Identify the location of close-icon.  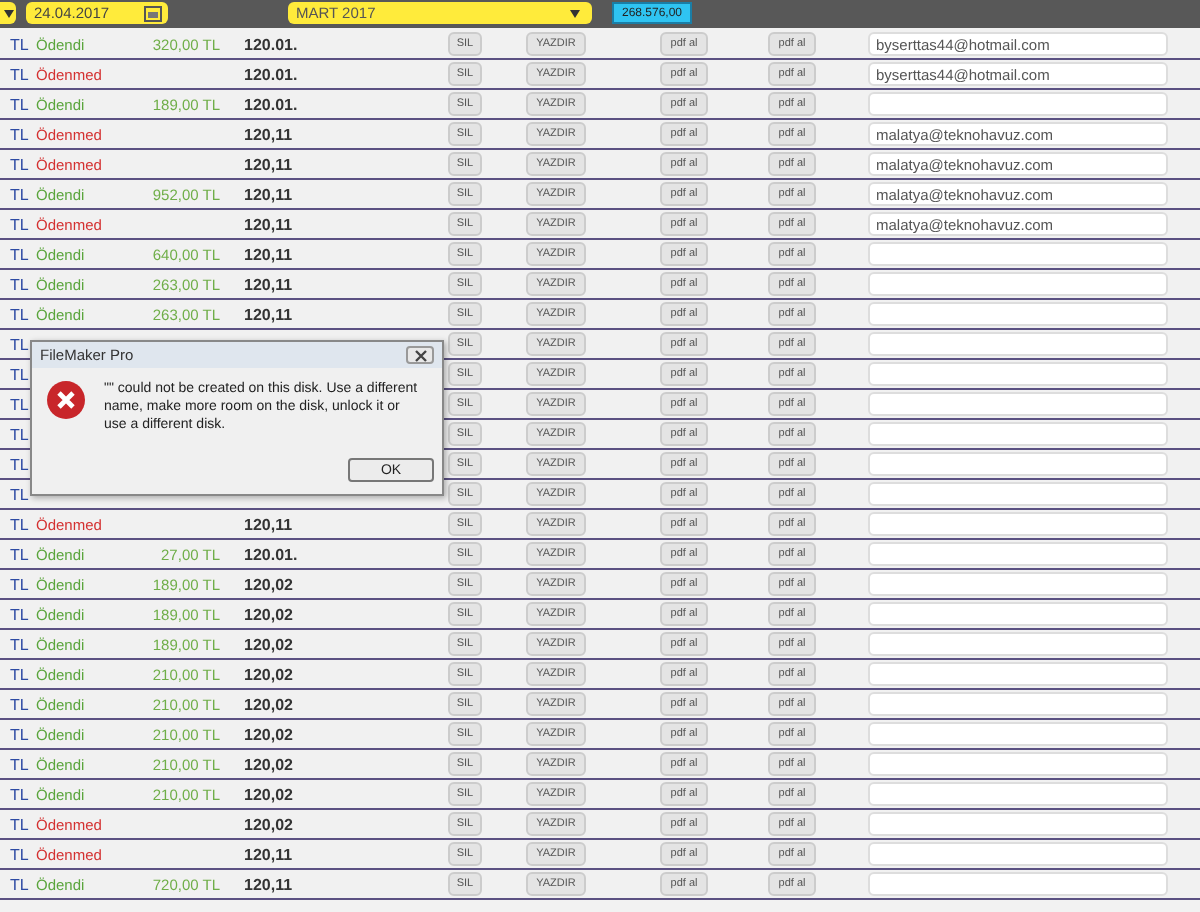
(420, 355).